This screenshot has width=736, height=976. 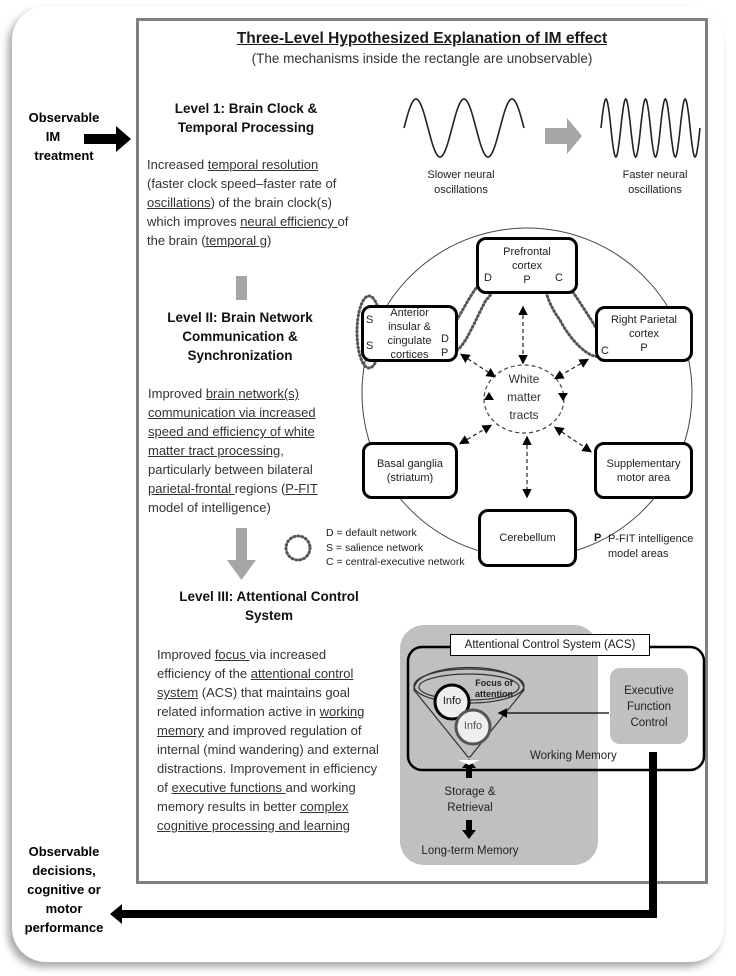 What do you see at coordinates (473, 726) in the screenshot?
I see `info-label-2: Info` at bounding box center [473, 726].